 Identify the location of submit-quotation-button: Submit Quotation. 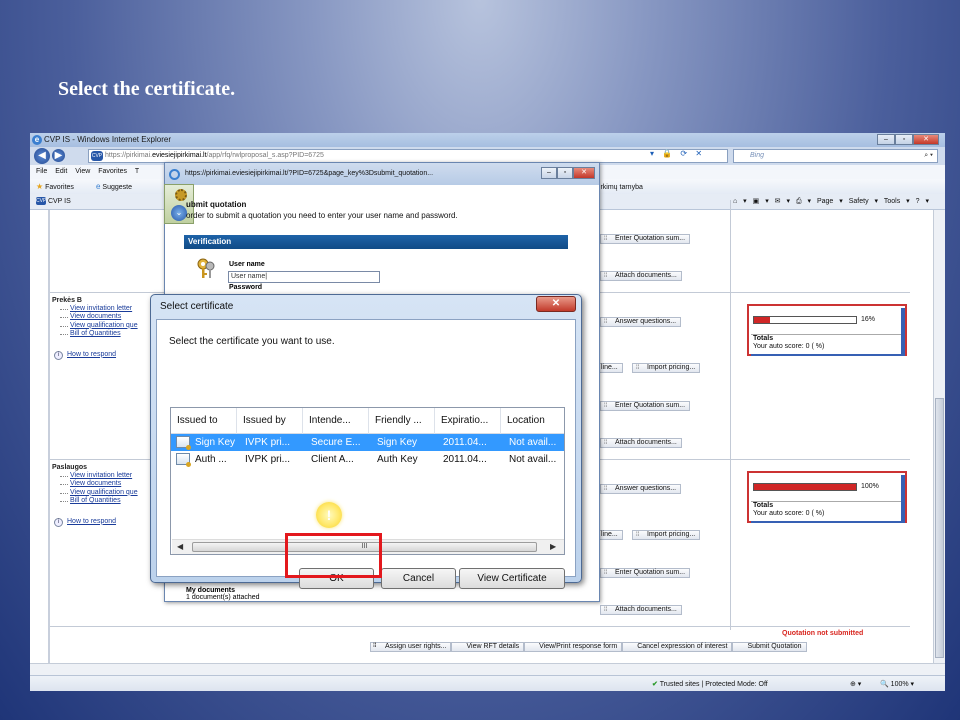
(769, 647).